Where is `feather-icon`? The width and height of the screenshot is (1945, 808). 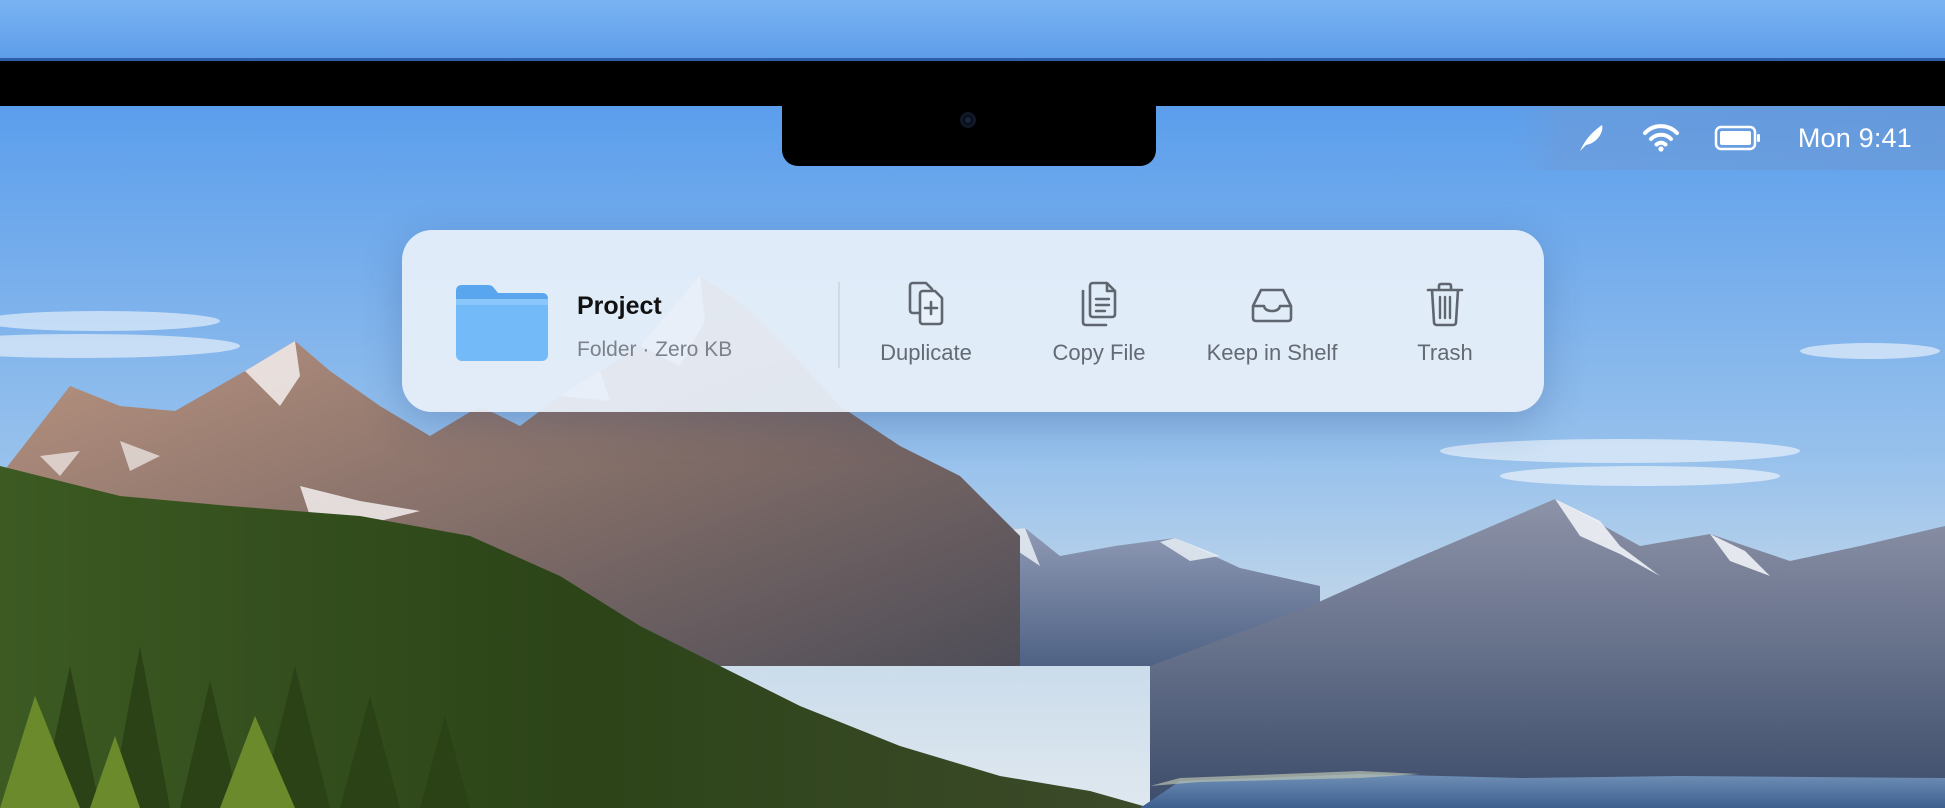
feather-icon is located at coordinates (1591, 138).